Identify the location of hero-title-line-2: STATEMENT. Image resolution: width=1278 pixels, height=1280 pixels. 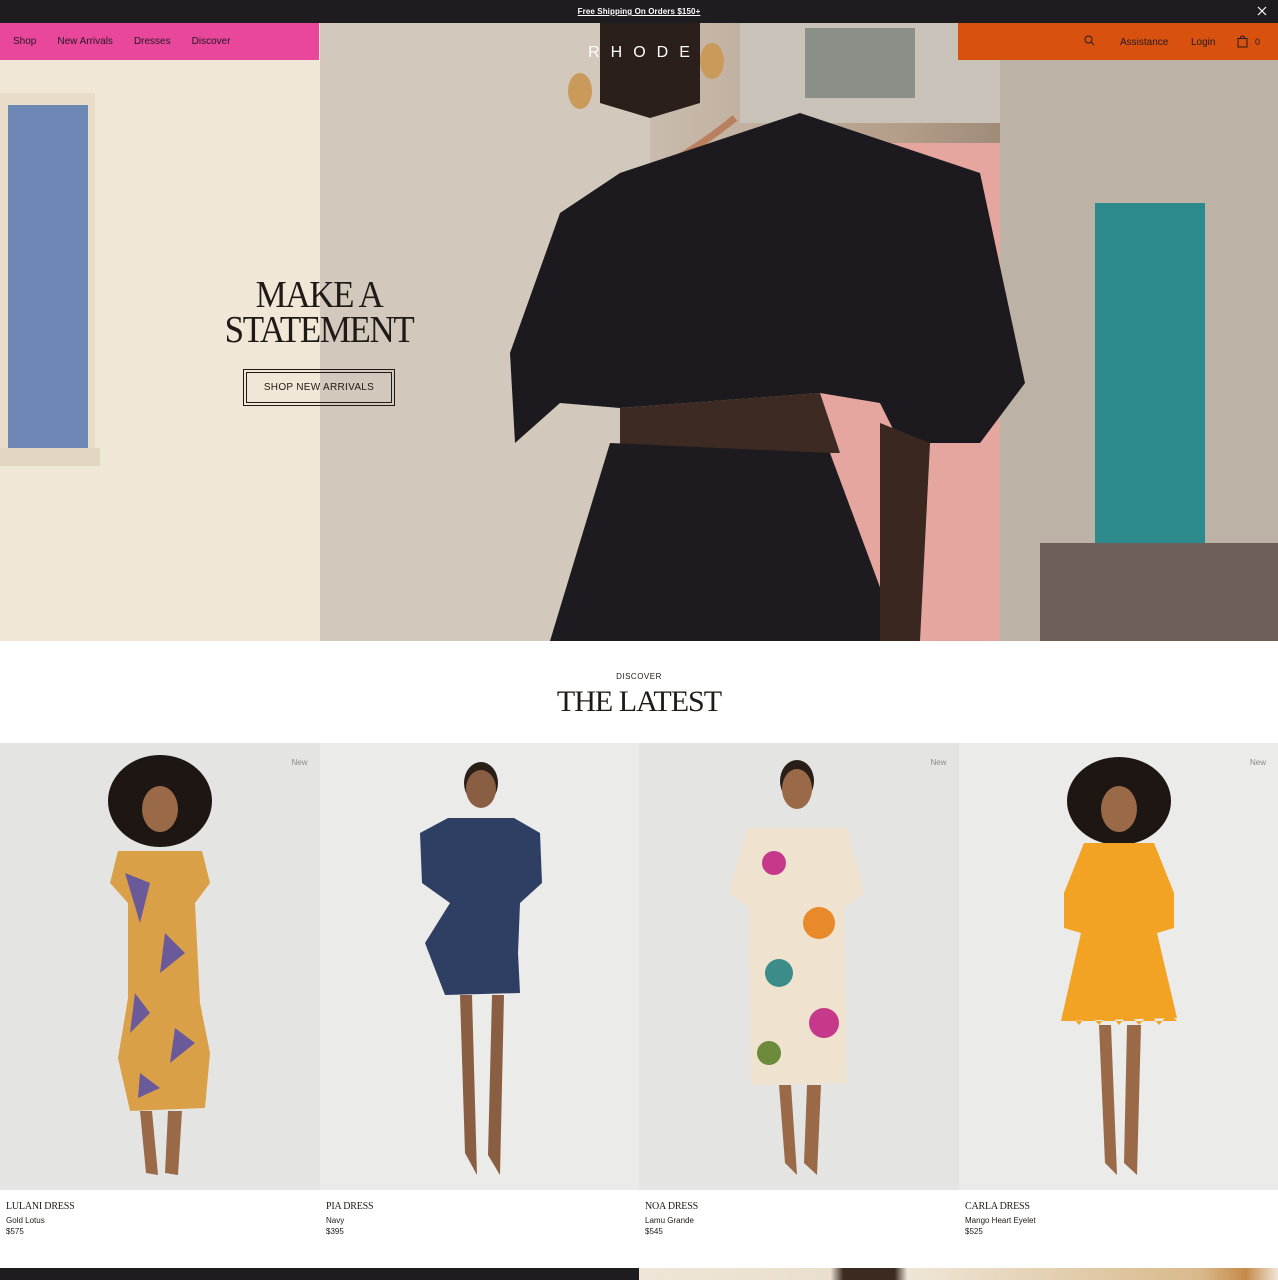
(319, 330).